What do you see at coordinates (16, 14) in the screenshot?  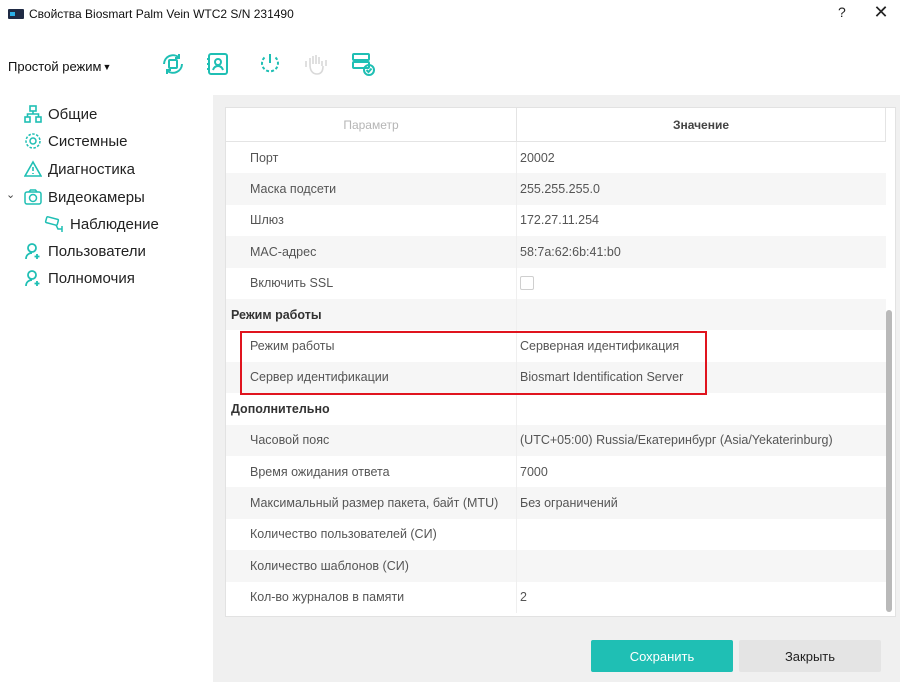 I see `app-icon` at bounding box center [16, 14].